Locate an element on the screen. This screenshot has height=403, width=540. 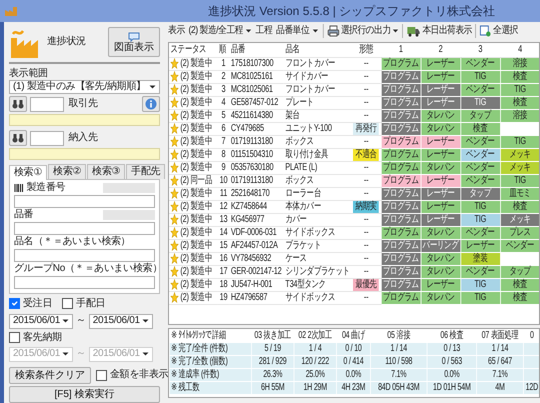
column-header: 形態 is located at coordinates (366, 50).